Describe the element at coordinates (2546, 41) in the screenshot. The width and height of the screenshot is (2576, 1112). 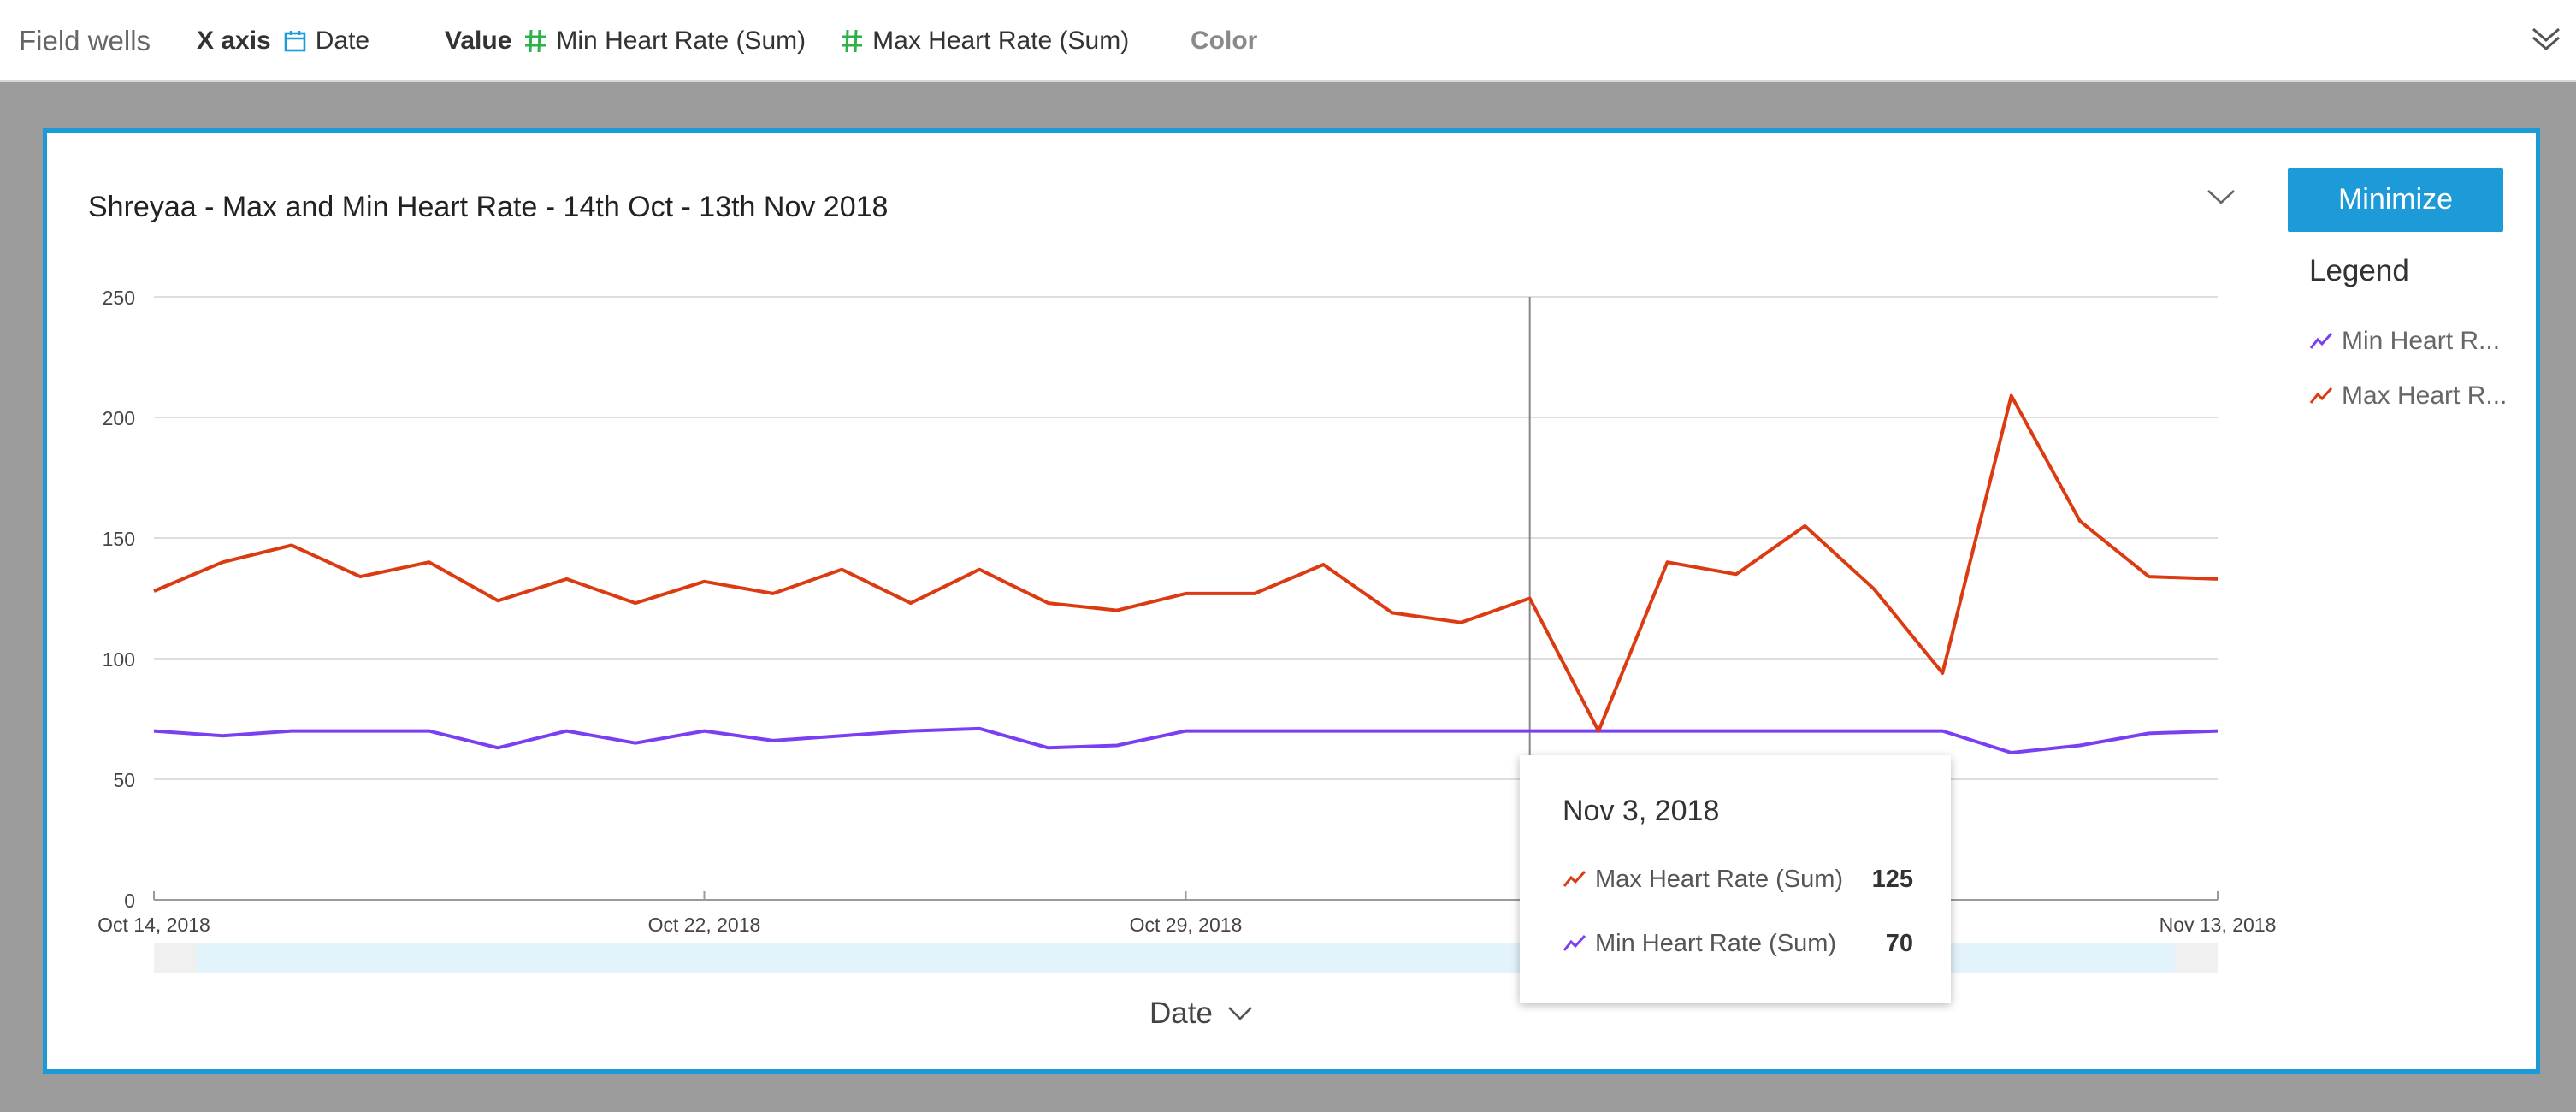
I see `double-chevron-down-icon` at that location.